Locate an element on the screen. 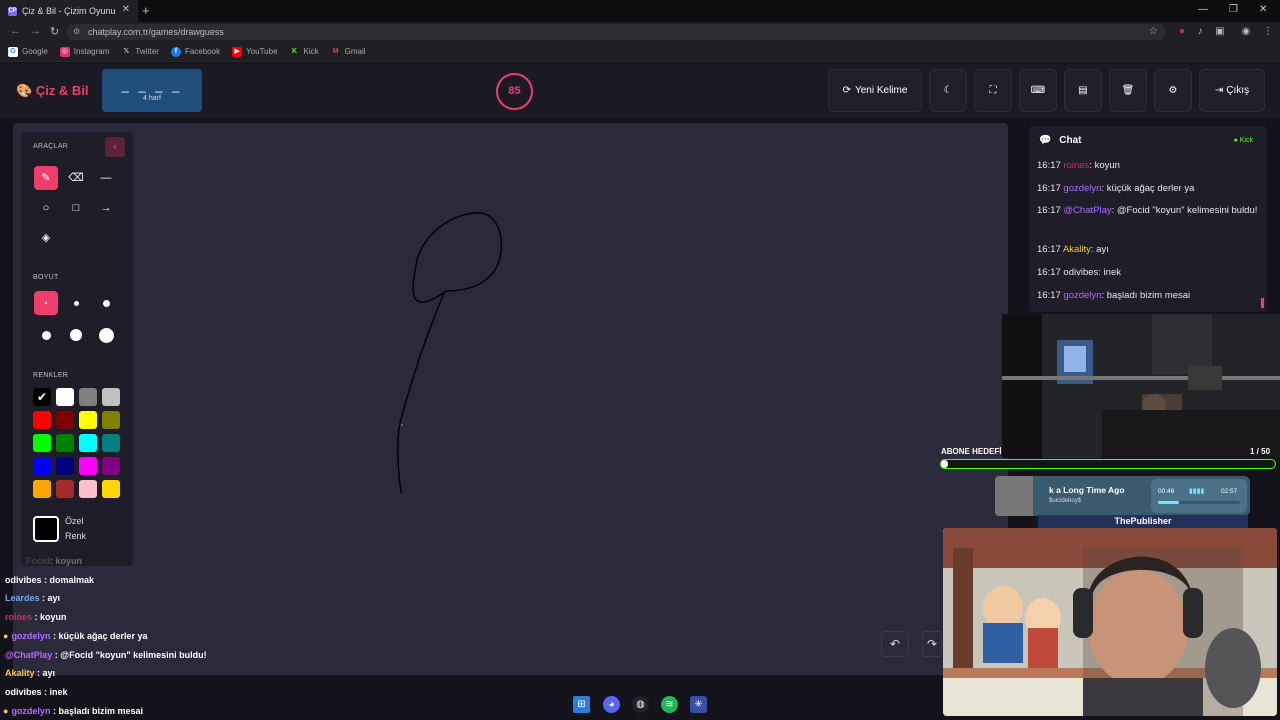  new-word-button: ⟳ Yeni Kelime is located at coordinates (875, 90).